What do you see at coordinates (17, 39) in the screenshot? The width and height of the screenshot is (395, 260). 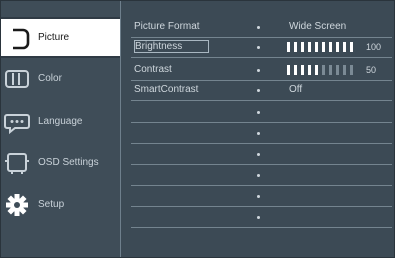 I see `monitor-icon` at bounding box center [17, 39].